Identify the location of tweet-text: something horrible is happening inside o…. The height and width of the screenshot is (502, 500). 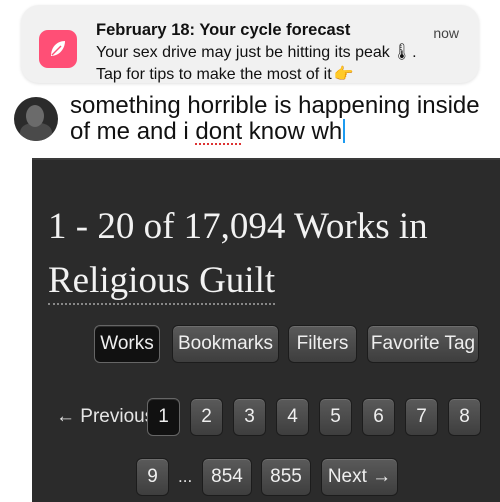
(280, 119).